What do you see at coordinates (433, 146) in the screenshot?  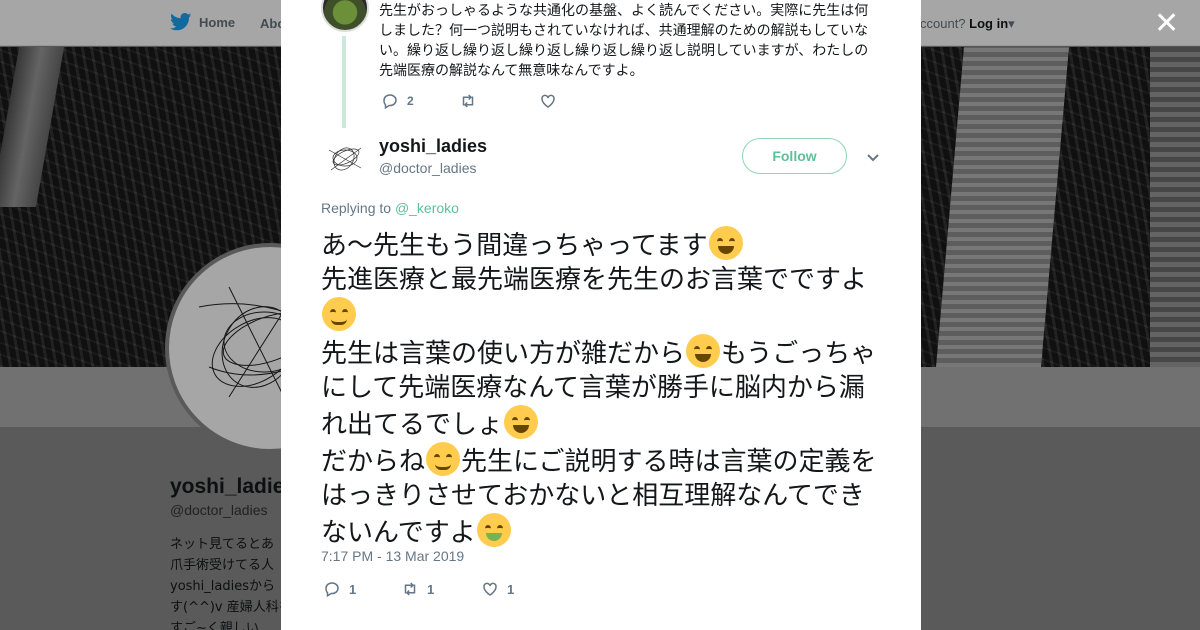 I see `author-name: yoshi_ladies` at bounding box center [433, 146].